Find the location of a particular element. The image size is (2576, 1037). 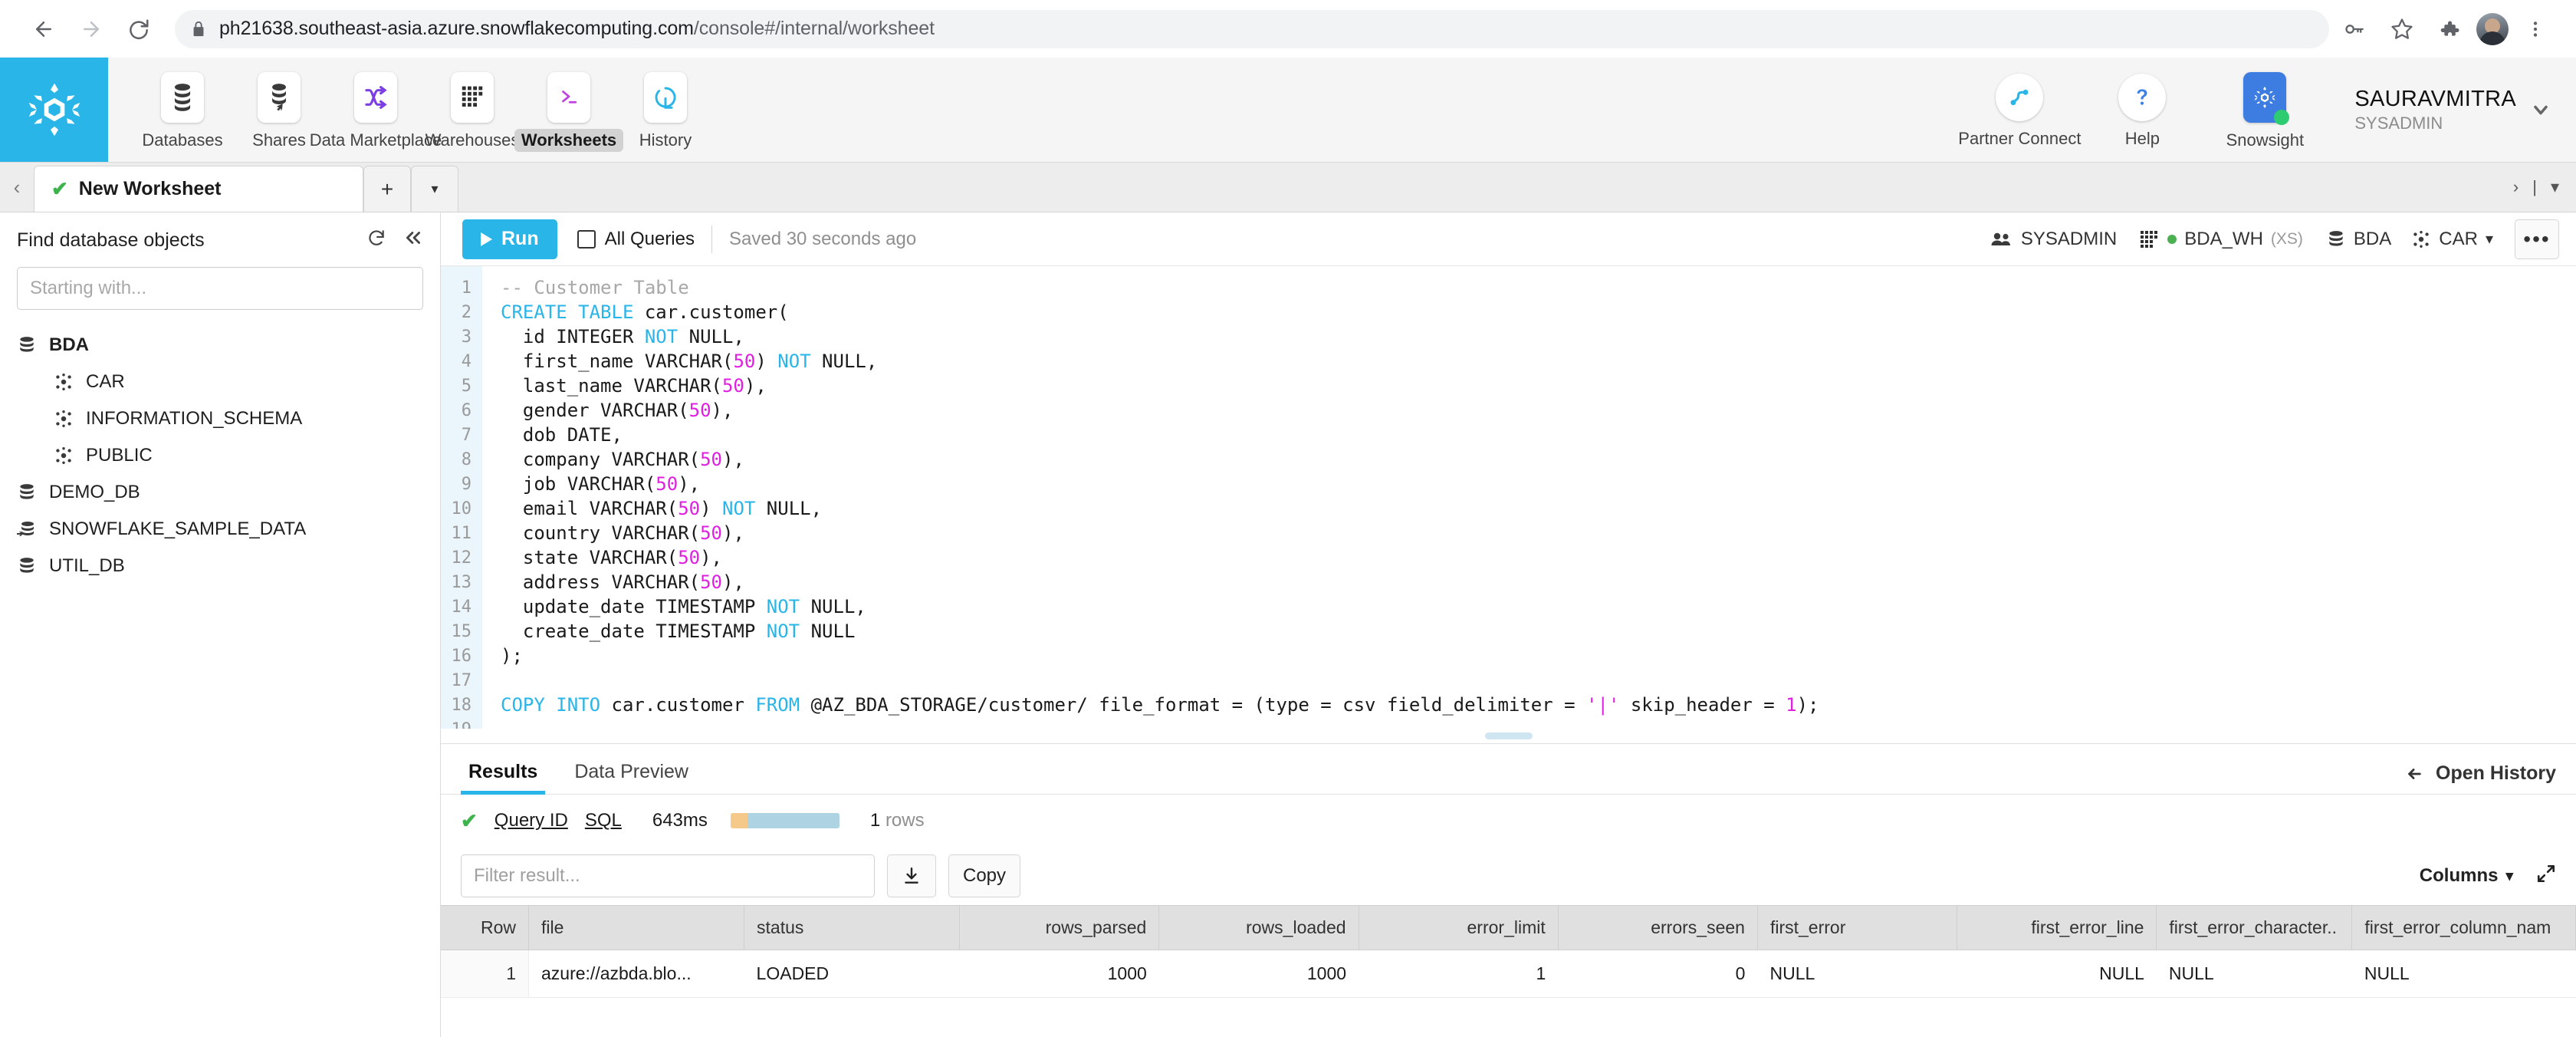

tree-item-demo-db: DEMO_DB is located at coordinates (220, 492).